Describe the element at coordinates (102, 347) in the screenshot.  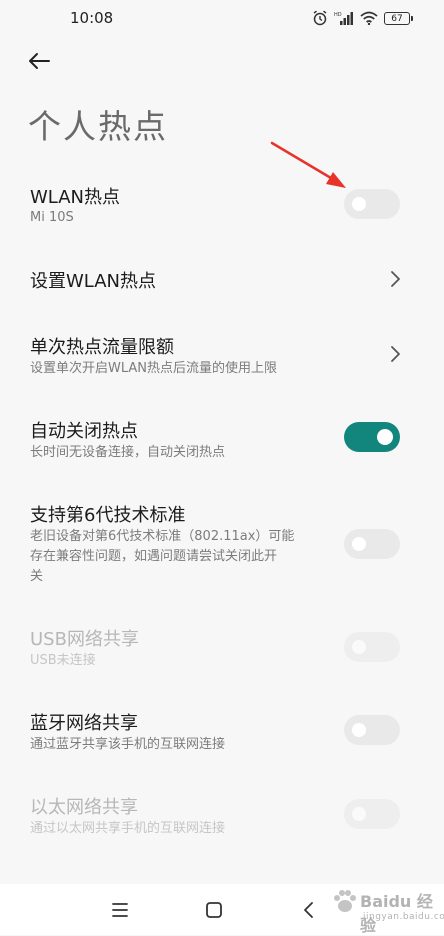
I see `data-limit-title: 单次热点流量限额` at that location.